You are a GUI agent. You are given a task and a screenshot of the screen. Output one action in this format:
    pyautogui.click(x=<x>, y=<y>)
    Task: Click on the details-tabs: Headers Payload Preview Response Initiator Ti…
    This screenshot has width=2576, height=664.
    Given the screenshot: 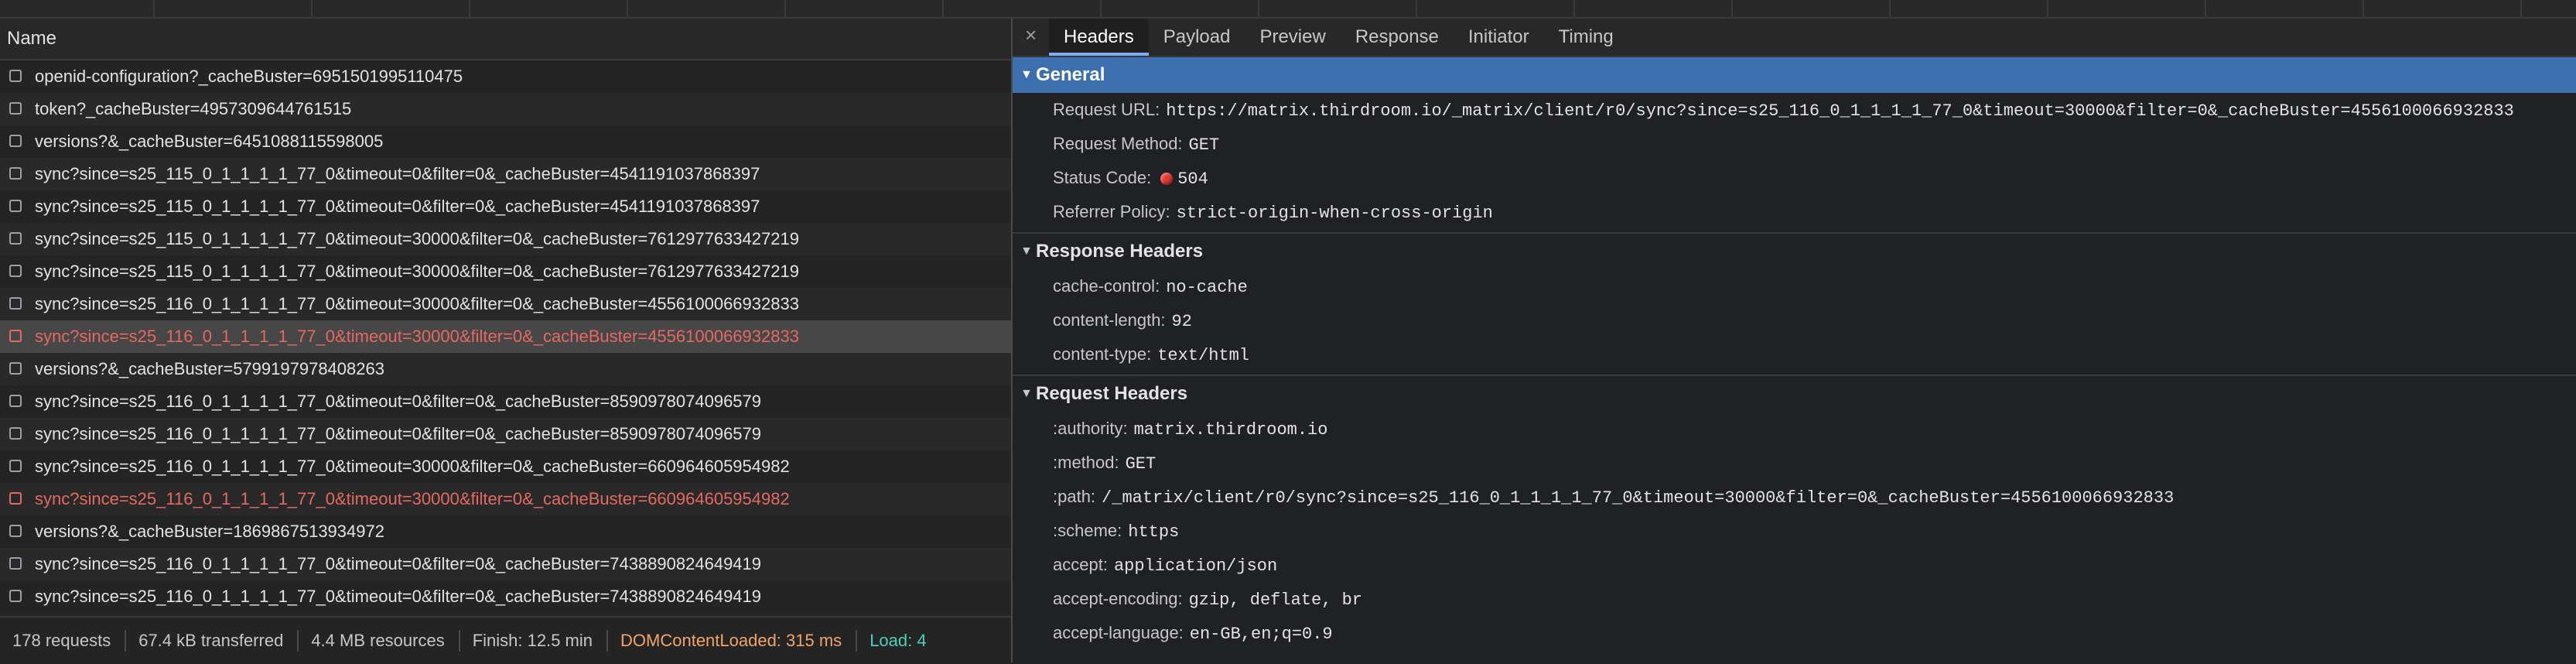 What is the action you would take?
    pyautogui.click(x=1338, y=37)
    